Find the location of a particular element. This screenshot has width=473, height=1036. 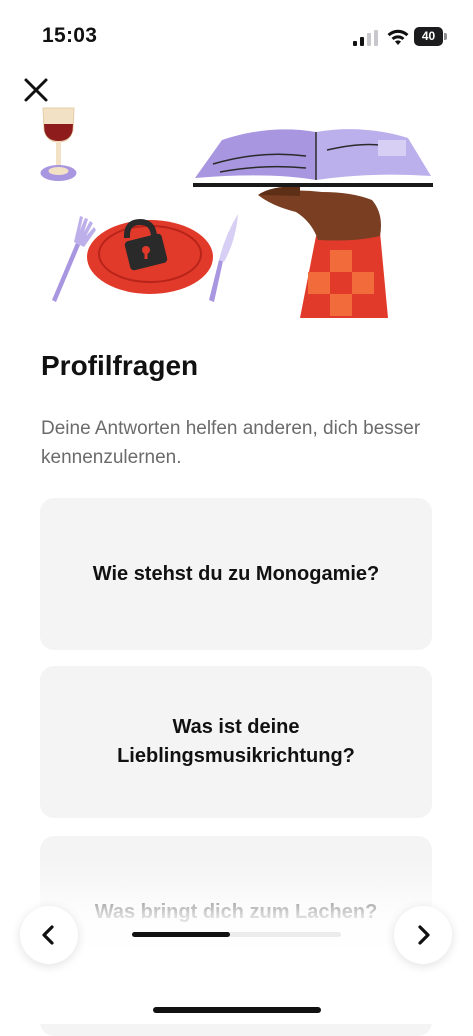

status-bar: 15:03 40 is located at coordinates (236, 30).